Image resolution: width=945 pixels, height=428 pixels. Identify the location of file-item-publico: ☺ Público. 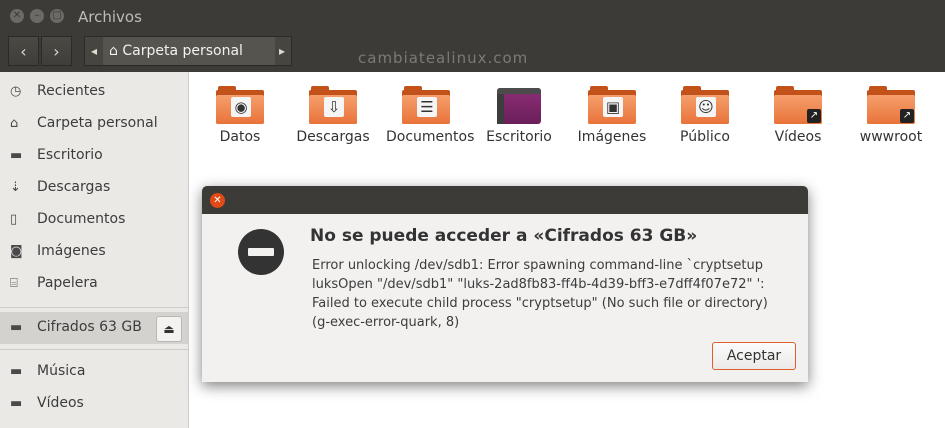
(705, 124).